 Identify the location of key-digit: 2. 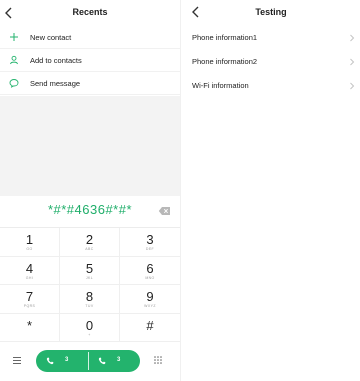
(89, 239).